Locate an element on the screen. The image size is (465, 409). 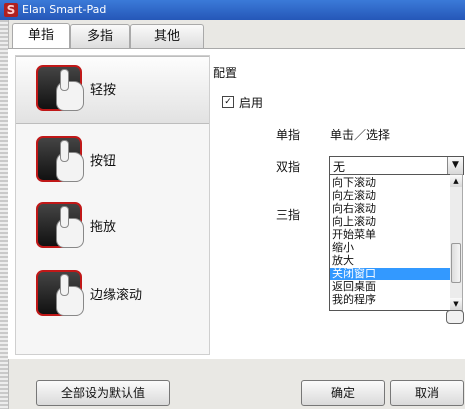
elan-app-icon: S is located at coordinates (11, 10).